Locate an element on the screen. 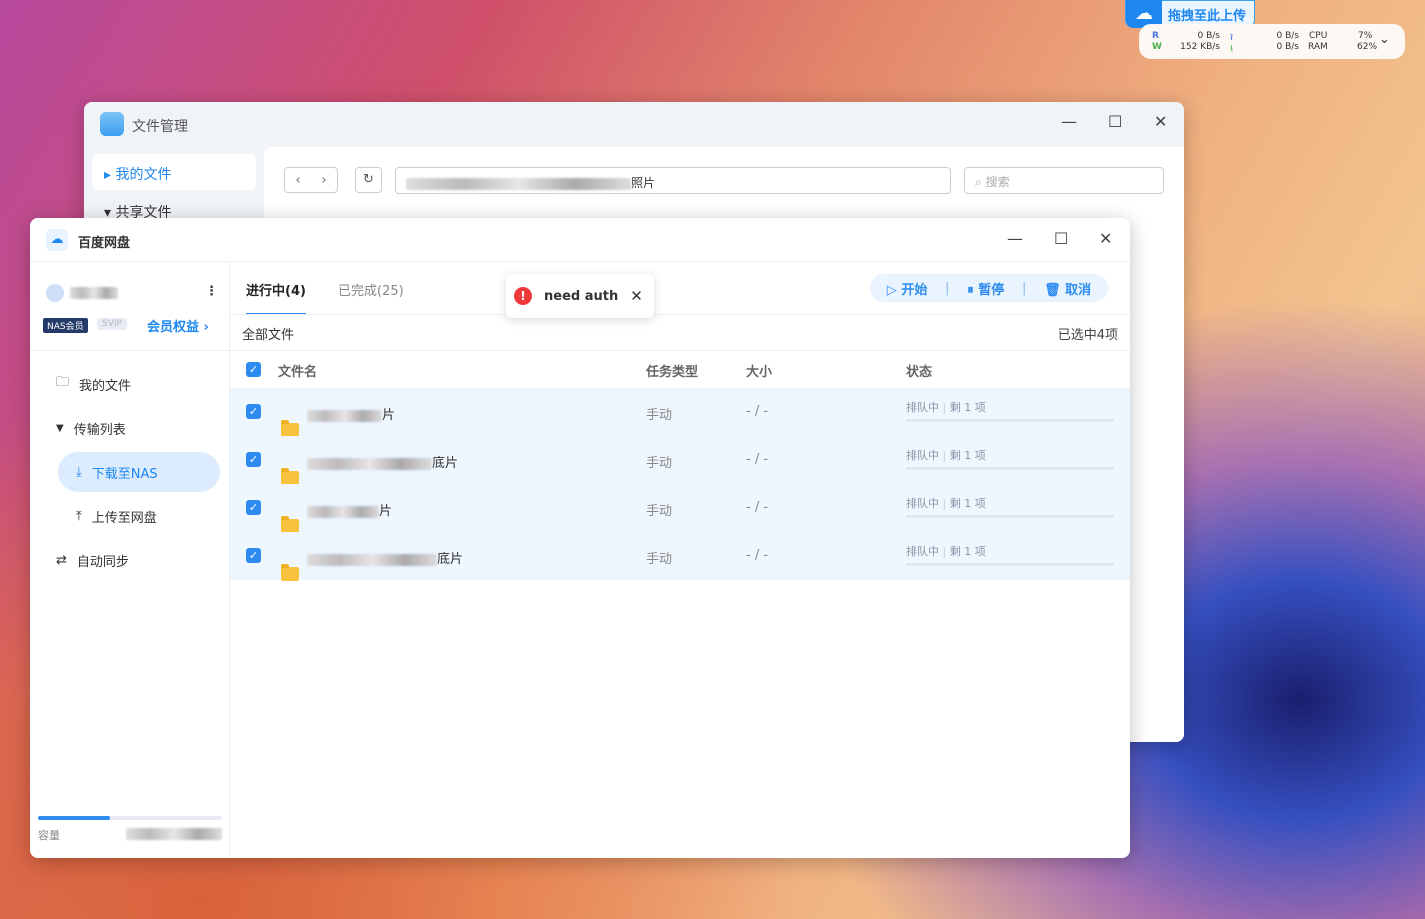 The image size is (1425, 919). column-size: 大小 is located at coordinates (759, 372).